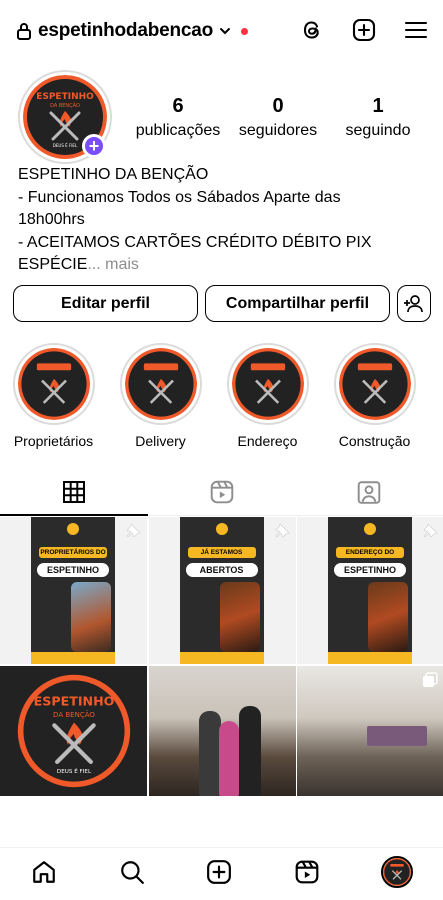 This screenshot has height=900, width=443. I want to click on highlight-proprietarios: Proprietários, so click(53, 396).